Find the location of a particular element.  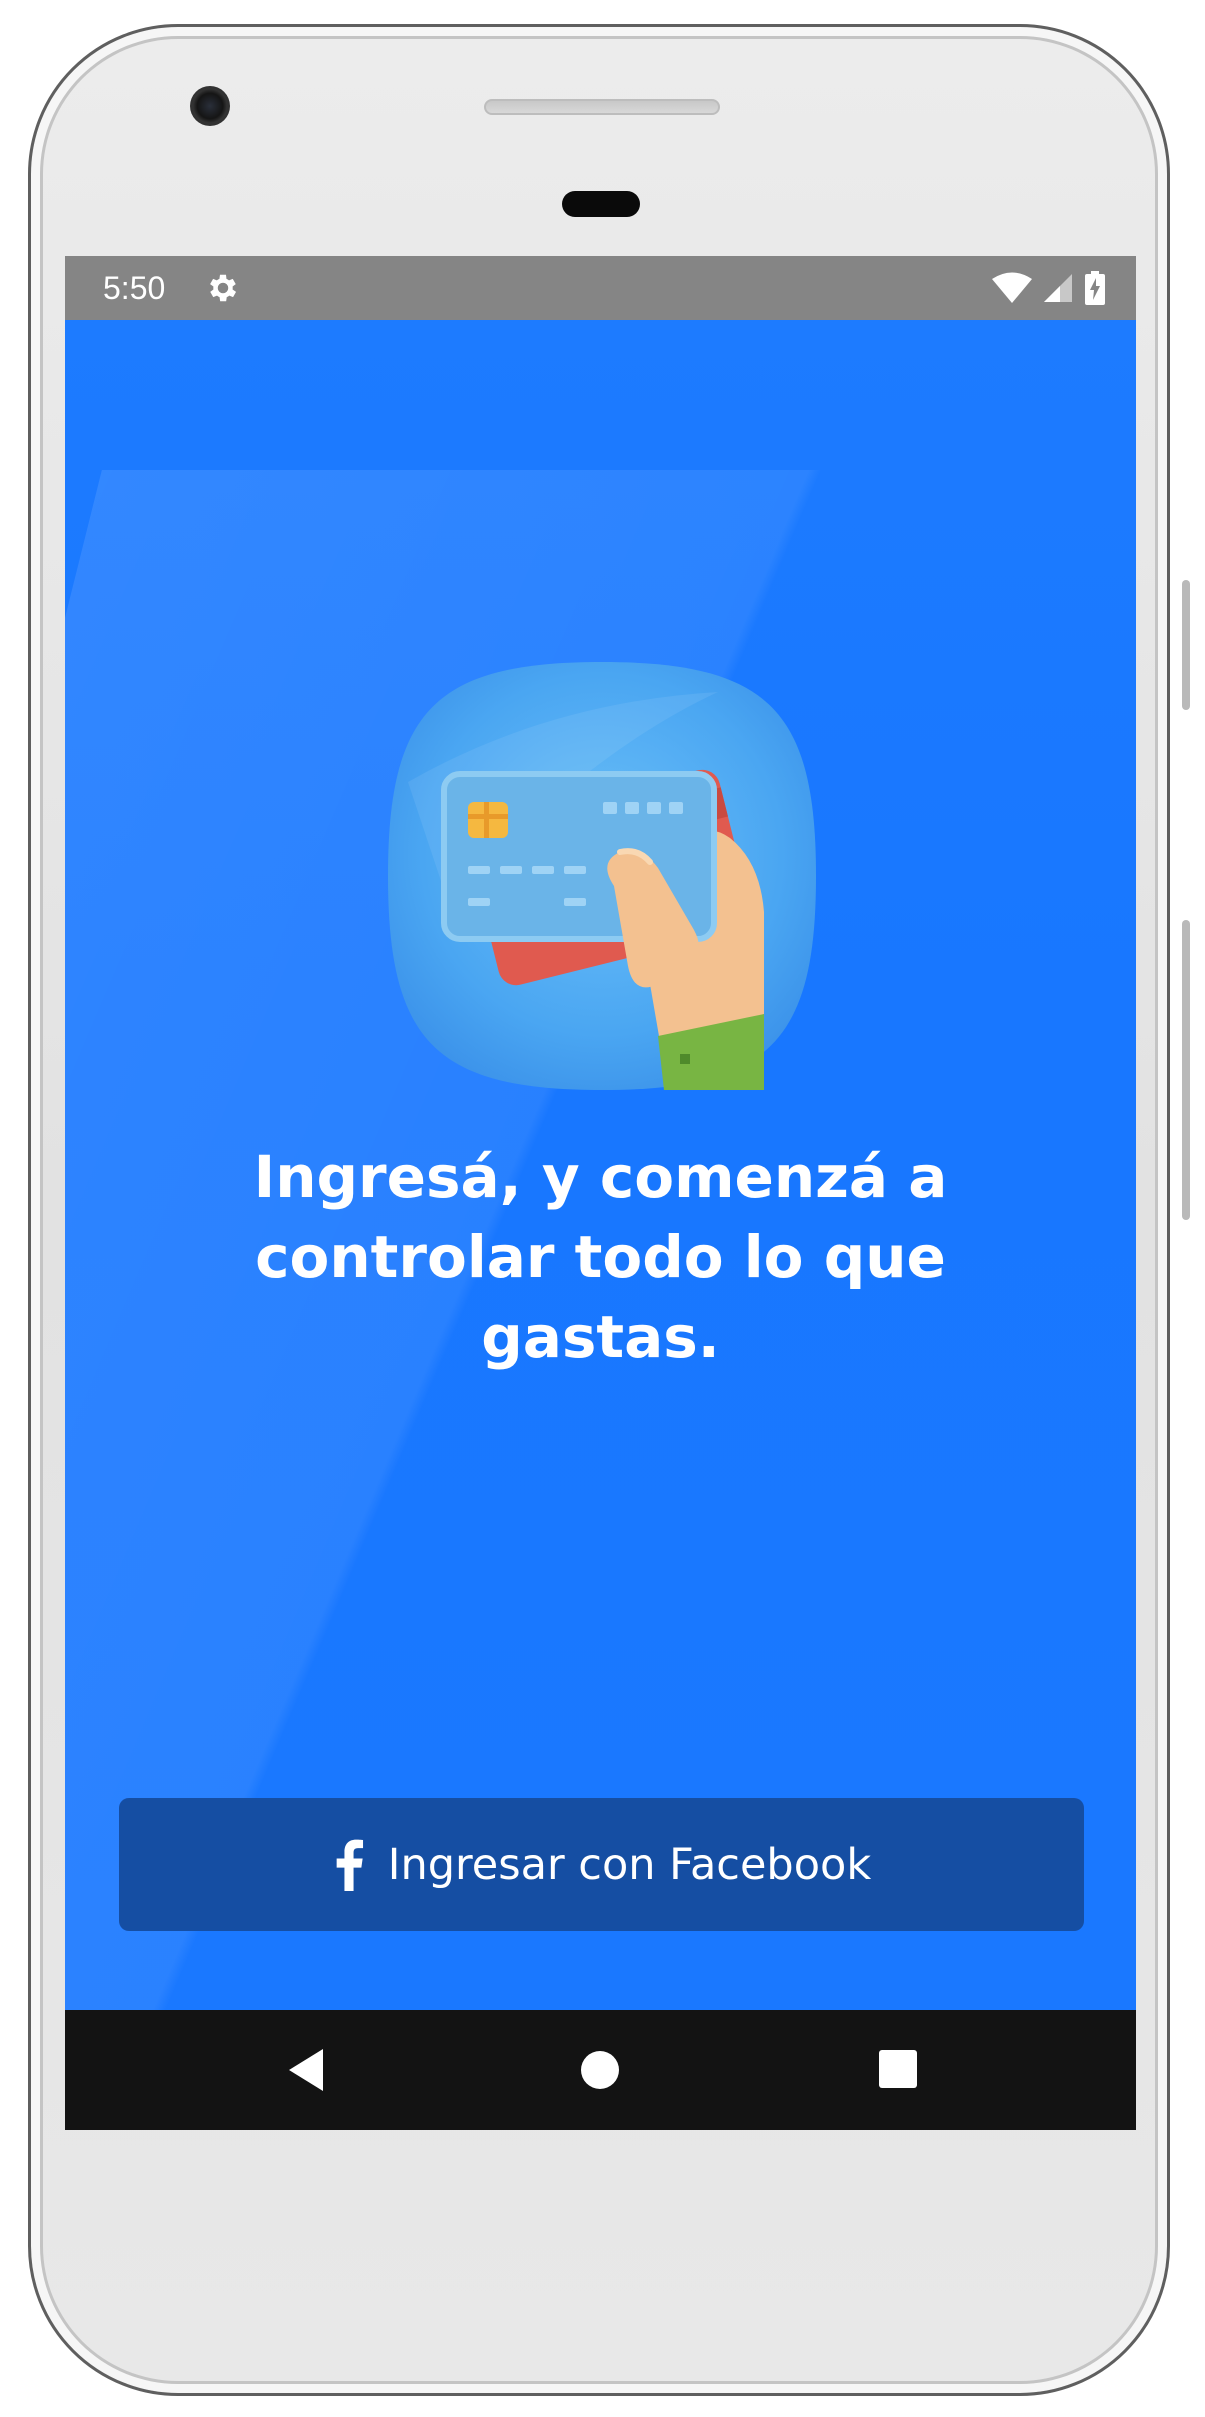

status-bar: 5:50 is located at coordinates (600, 288).